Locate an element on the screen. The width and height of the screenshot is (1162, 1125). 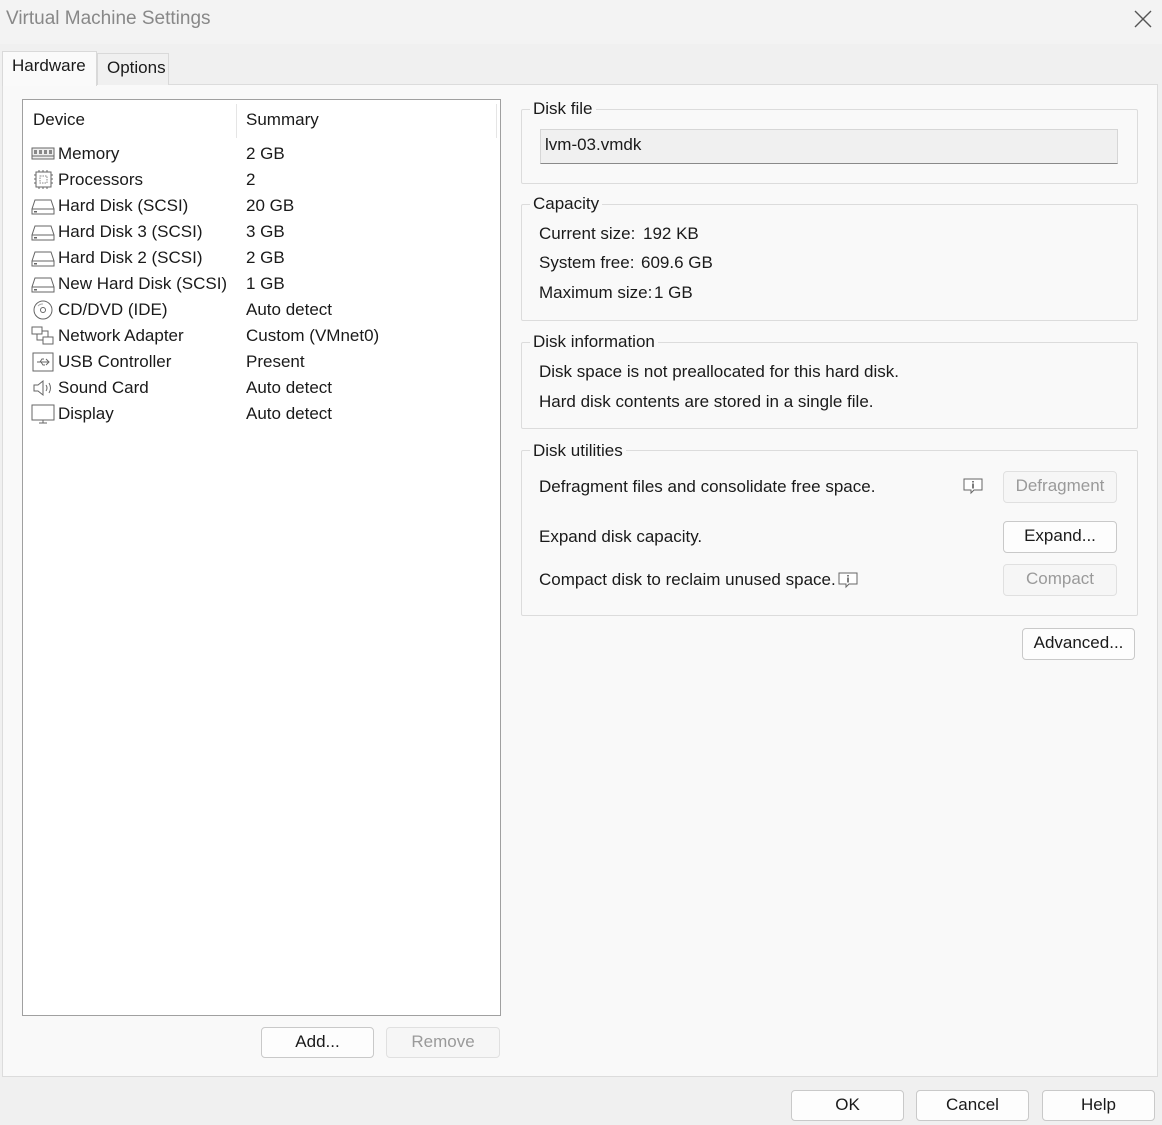
remove-device-button: Remove is located at coordinates (443, 1042).